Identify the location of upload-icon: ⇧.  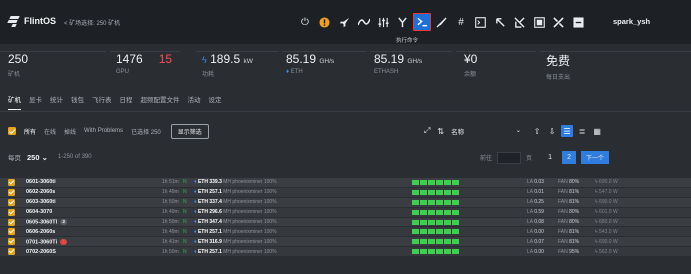
(537, 131).